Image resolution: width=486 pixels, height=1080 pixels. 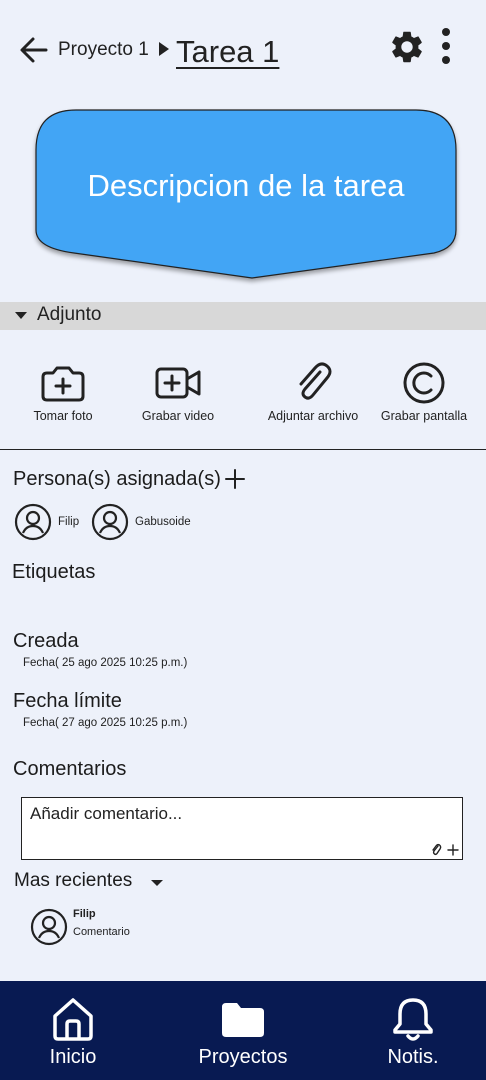 What do you see at coordinates (246, 185) in the screenshot?
I see `task-description-text: Descripcion de la tarea` at bounding box center [246, 185].